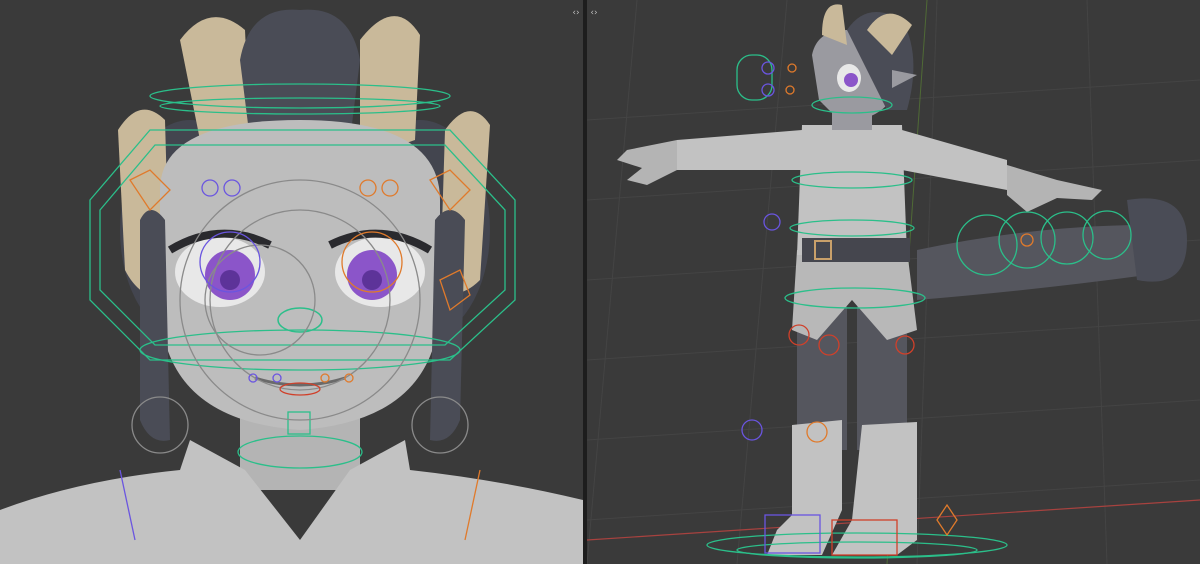 Image resolution: width=1200 pixels, height=564 pixels. I want to click on side-hair-left, so click(155, 325).